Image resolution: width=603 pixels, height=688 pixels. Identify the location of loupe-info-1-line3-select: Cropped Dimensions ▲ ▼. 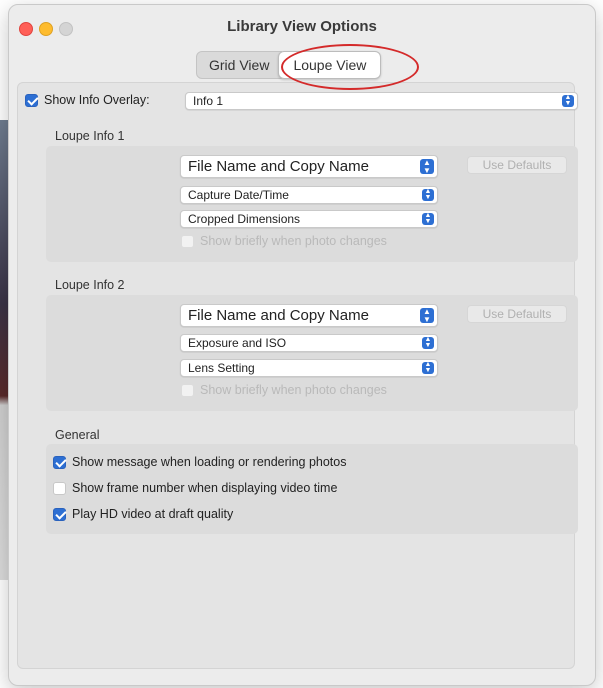
(309, 219).